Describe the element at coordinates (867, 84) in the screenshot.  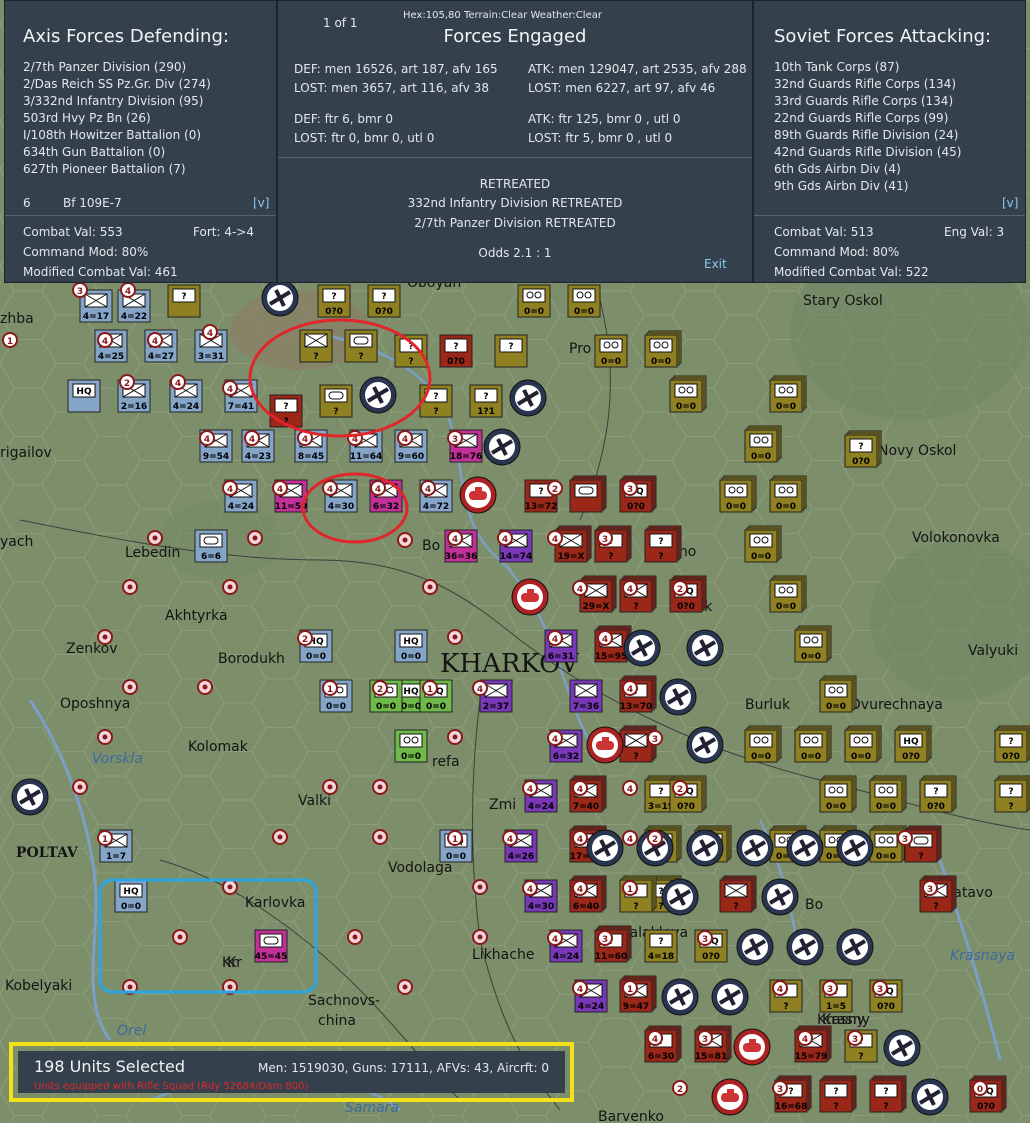
I see `soviet-unit: 32nd Guards Rifle Corps (134)` at that location.